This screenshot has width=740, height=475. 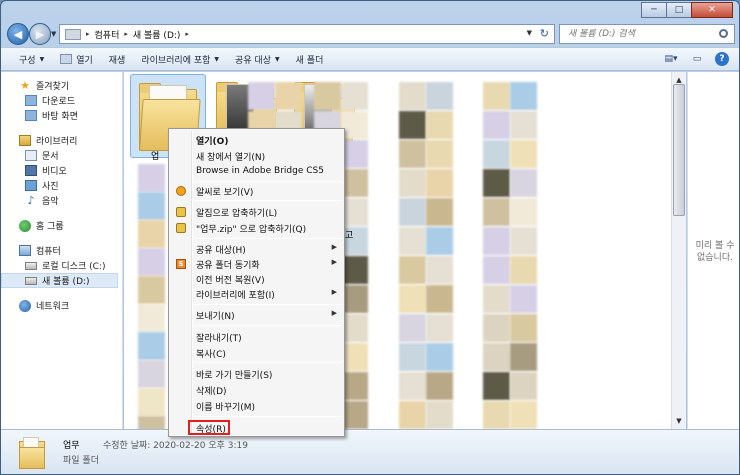 I want to click on menu-create-shortcut: 바로 가기 만들기(S), so click(x=256, y=373).